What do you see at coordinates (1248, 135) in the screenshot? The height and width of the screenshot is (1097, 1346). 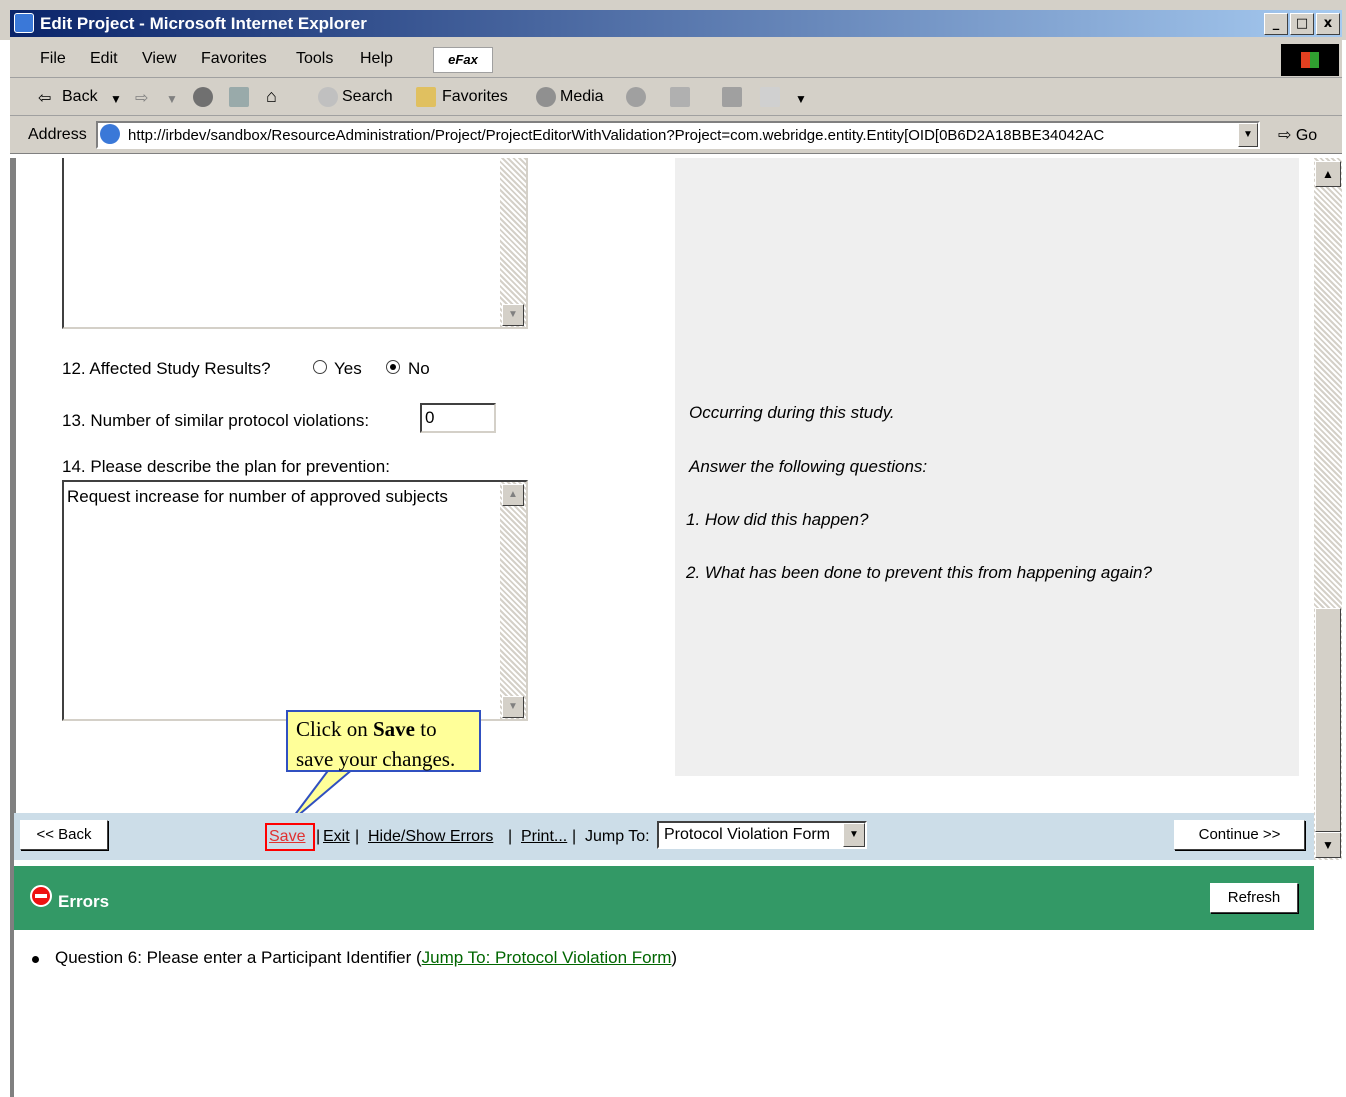 I see `address-dropdown-icon: ▼` at bounding box center [1248, 135].